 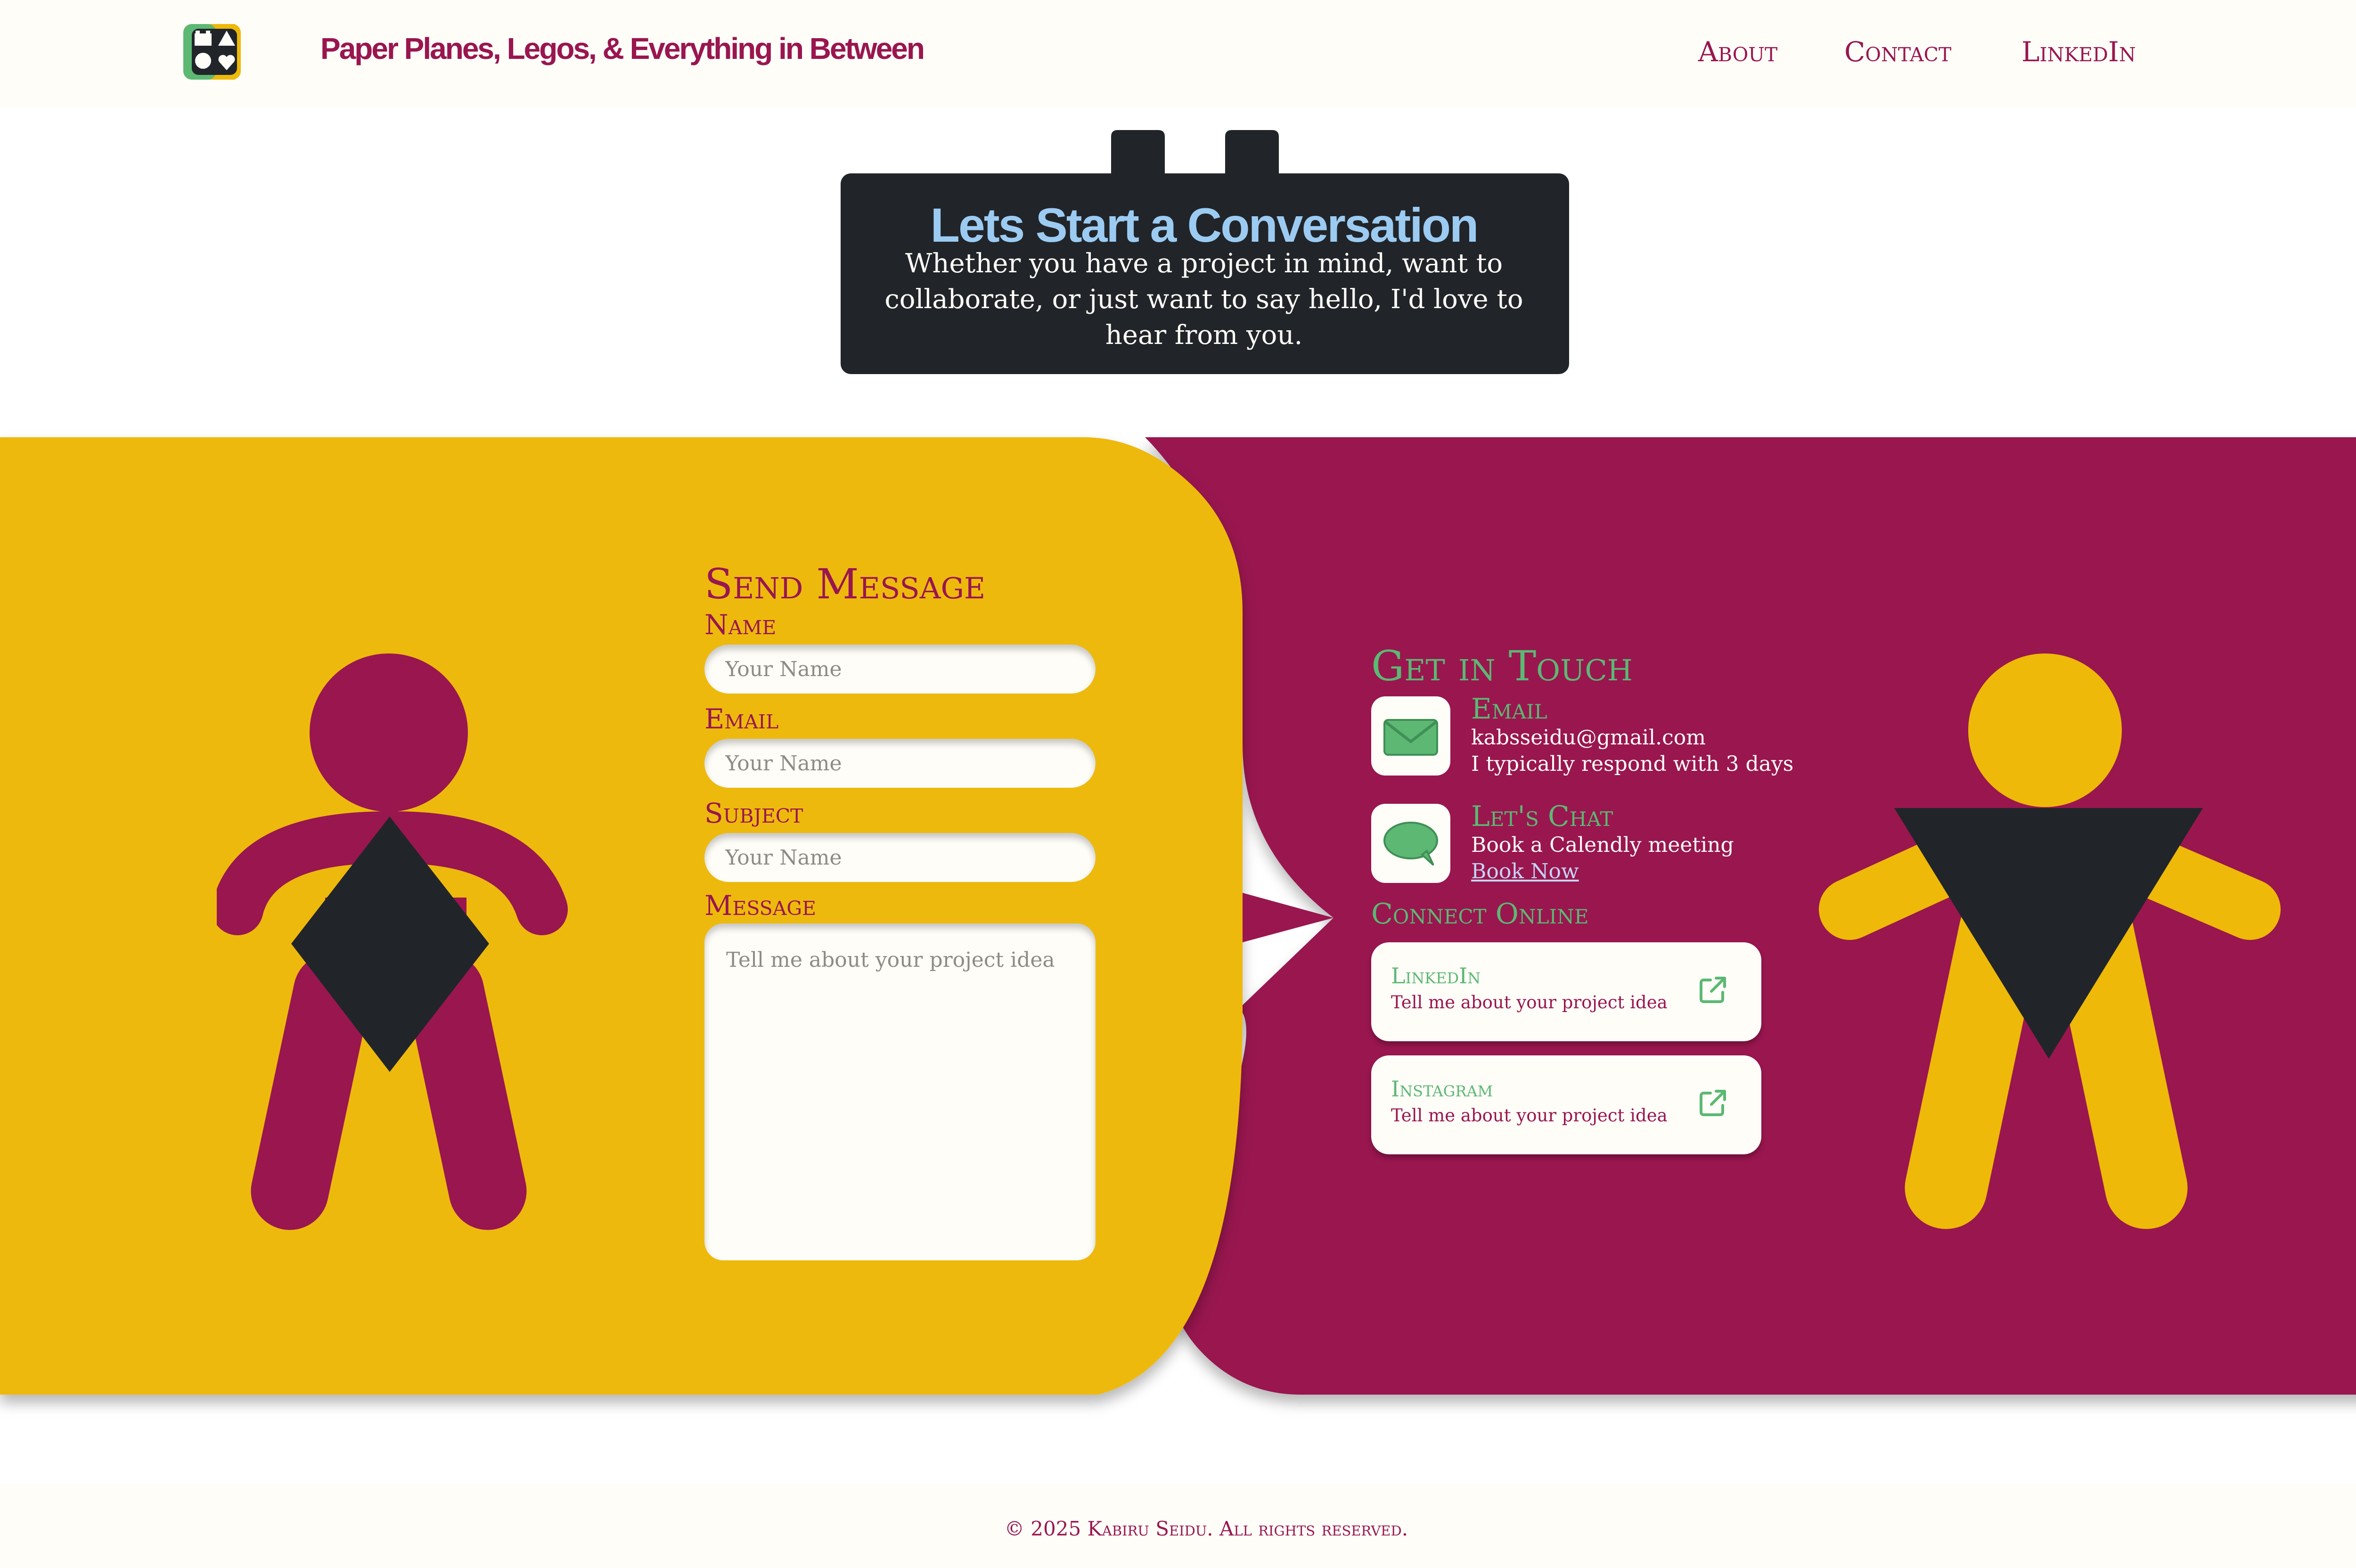 I want to click on name-label: Name, so click(x=740, y=625).